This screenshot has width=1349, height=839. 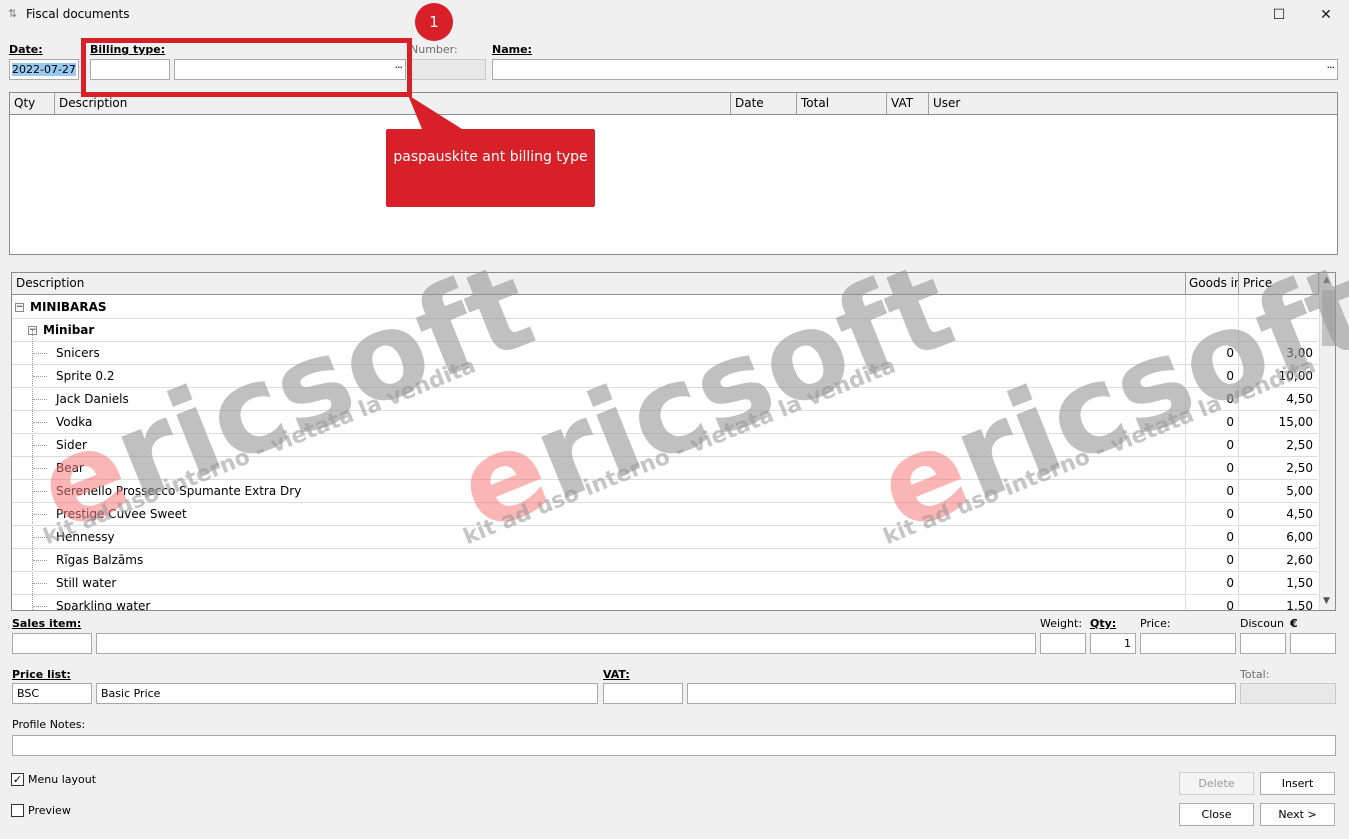 What do you see at coordinates (665, 399) in the screenshot?
I see `table-row: Jack Daniels 0 4,50` at bounding box center [665, 399].